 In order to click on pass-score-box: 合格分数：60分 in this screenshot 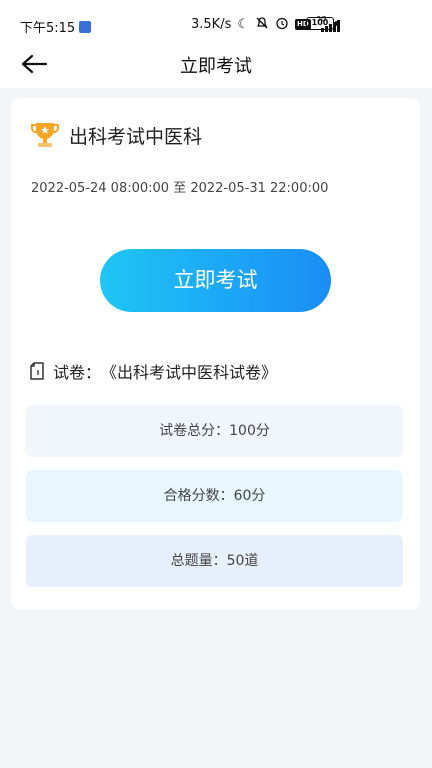, I will do `click(214, 496)`.